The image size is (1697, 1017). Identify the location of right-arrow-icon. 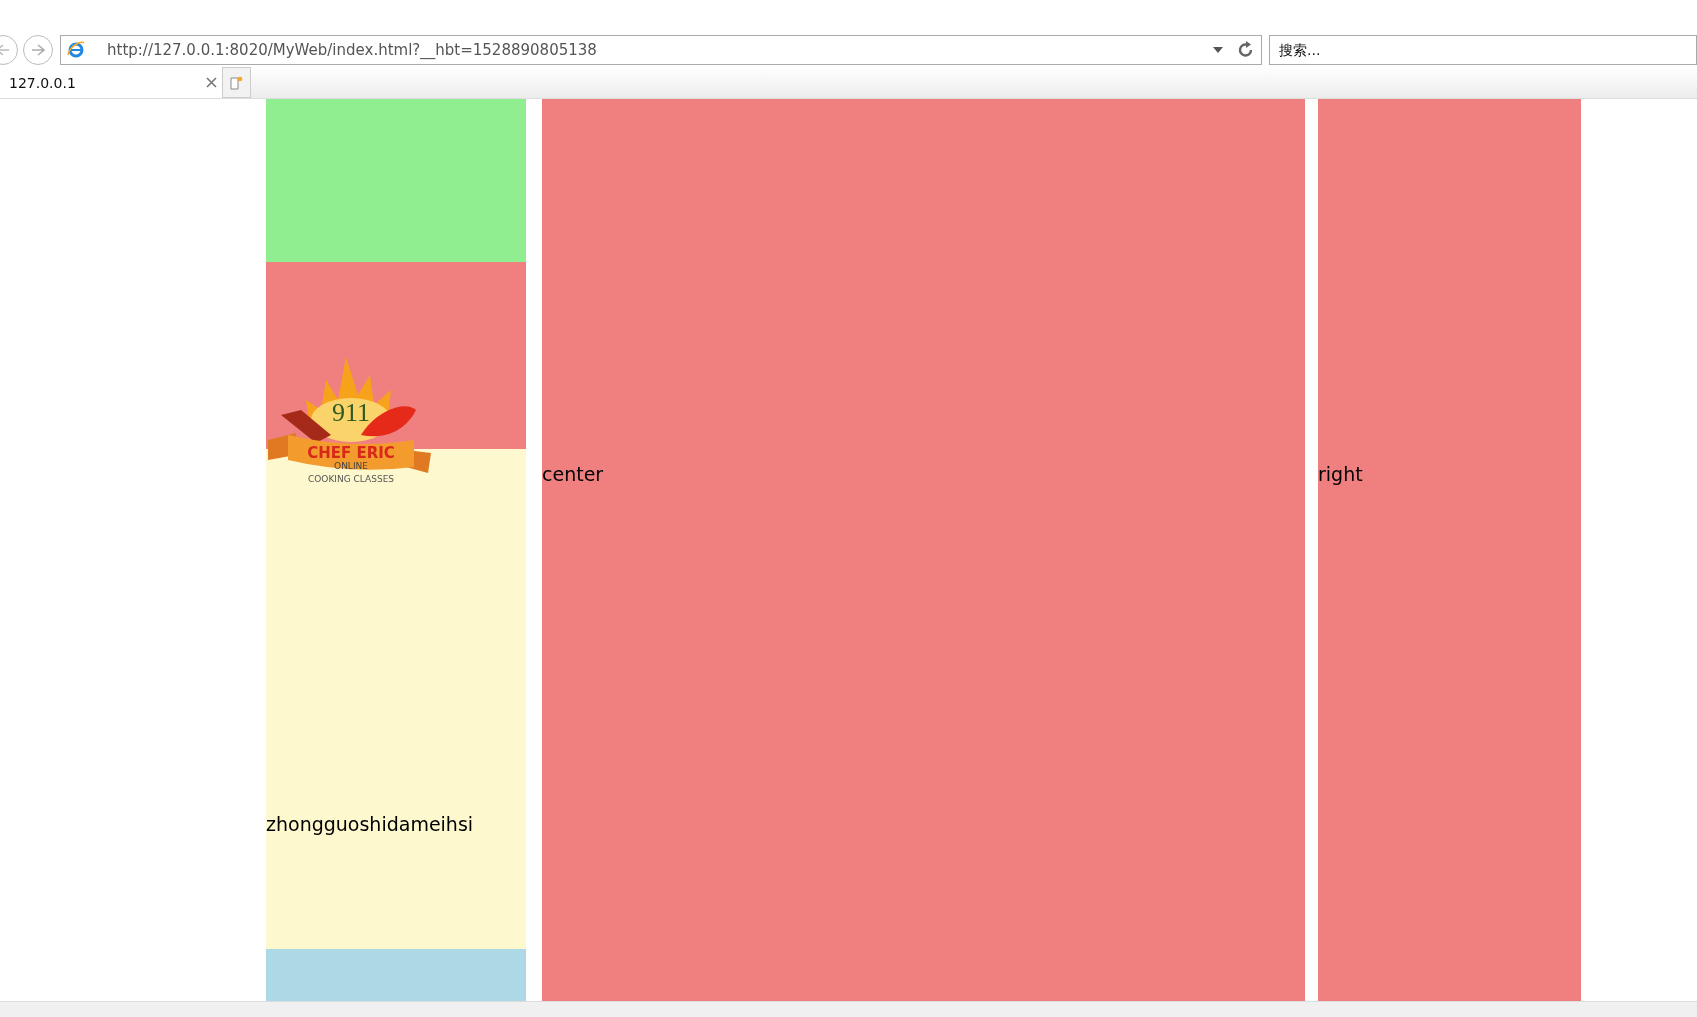
(38, 50).